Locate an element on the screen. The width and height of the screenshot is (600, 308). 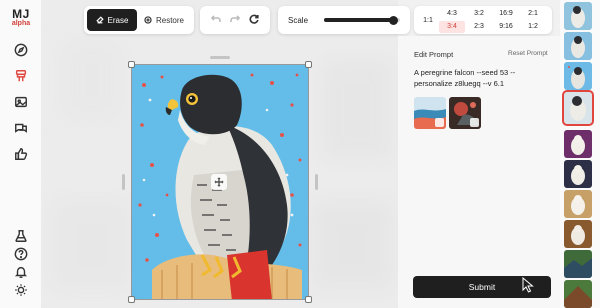
eraser-icon is located at coordinates (99, 20).